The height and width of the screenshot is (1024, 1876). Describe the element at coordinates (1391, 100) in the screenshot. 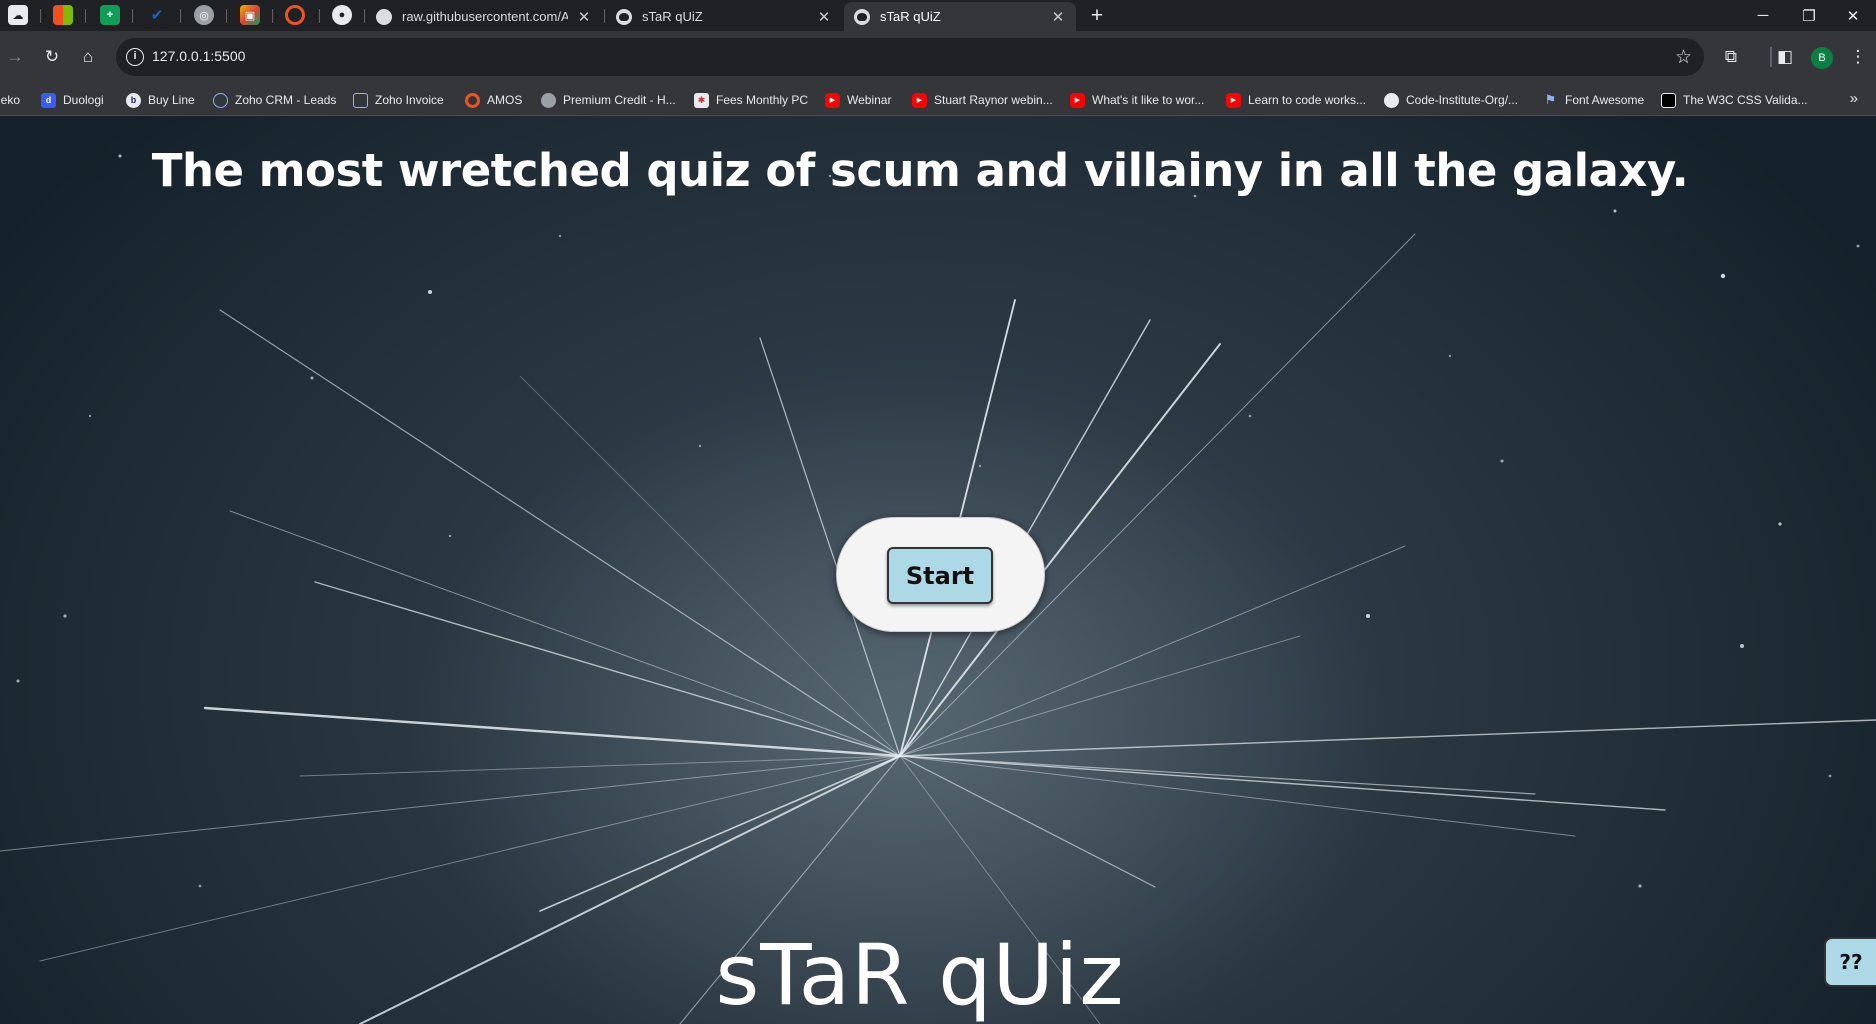

I see `github-icon` at that location.